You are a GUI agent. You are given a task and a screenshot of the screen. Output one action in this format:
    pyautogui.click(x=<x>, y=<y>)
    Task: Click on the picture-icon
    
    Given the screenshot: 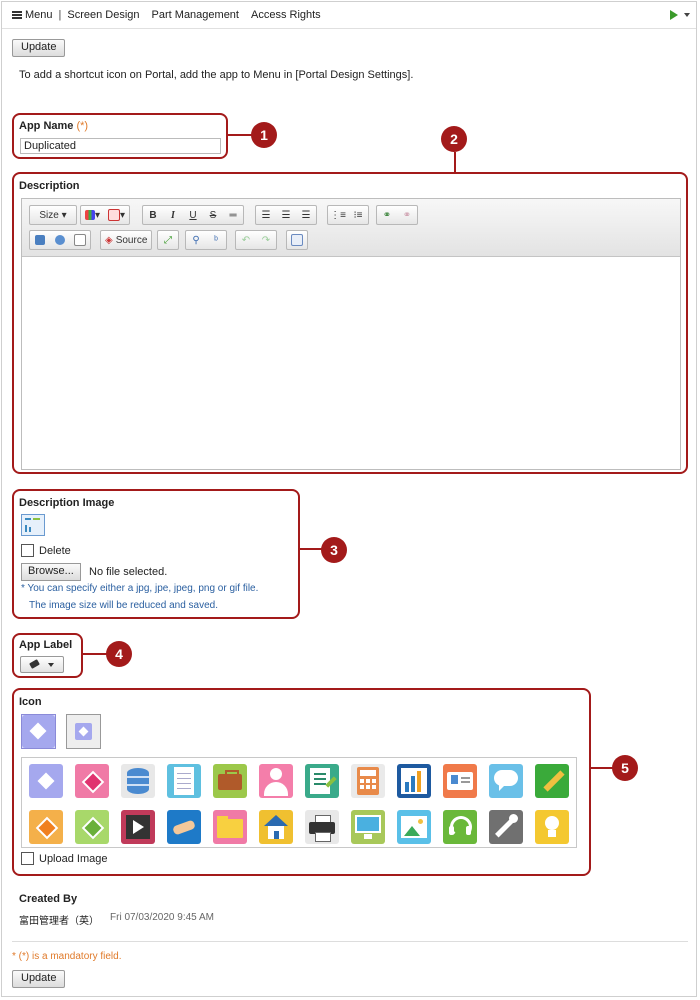 What is the action you would take?
    pyautogui.click(x=414, y=827)
    